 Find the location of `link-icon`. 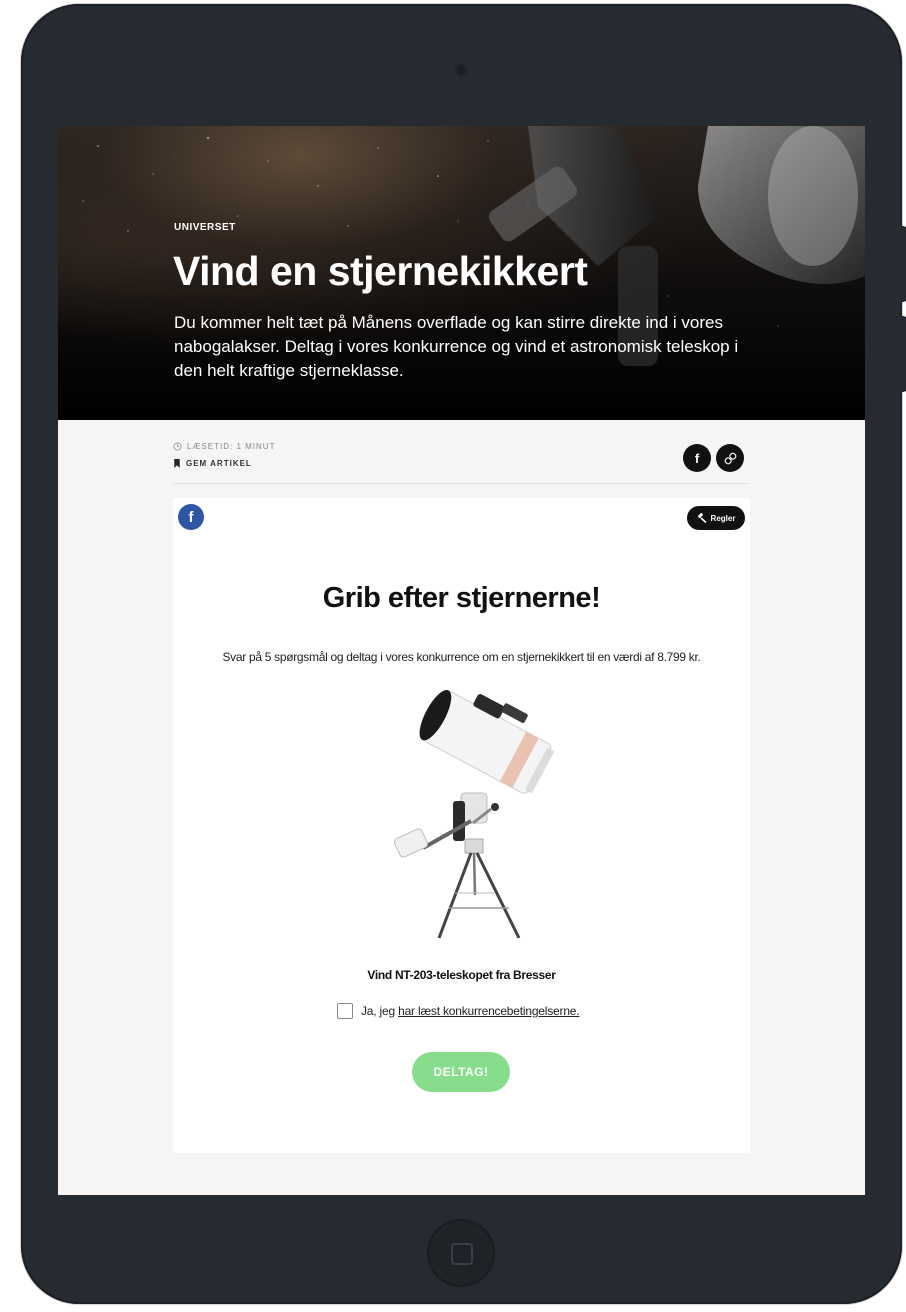

link-icon is located at coordinates (730, 458).